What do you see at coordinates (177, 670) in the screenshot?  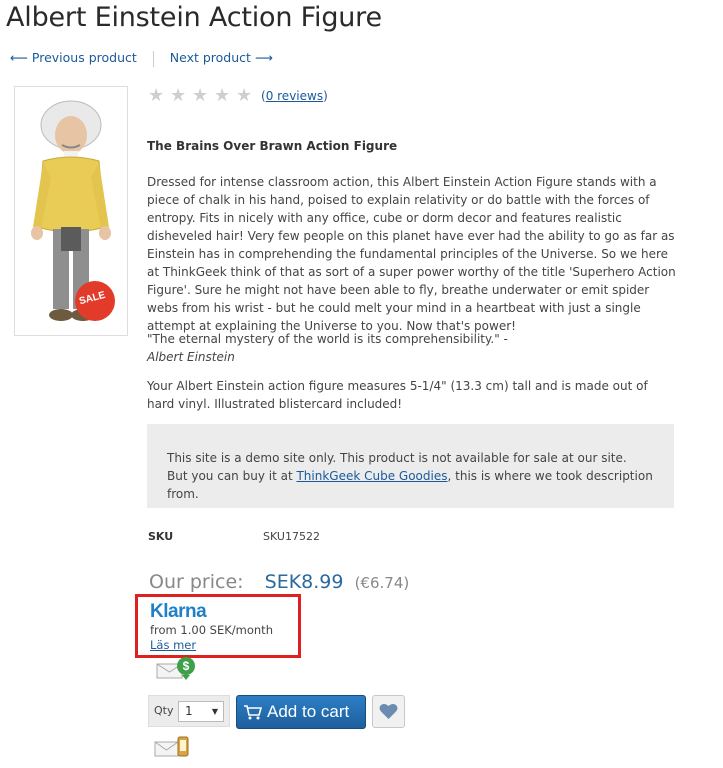 I see `envelope-dollar-icon: $` at bounding box center [177, 670].